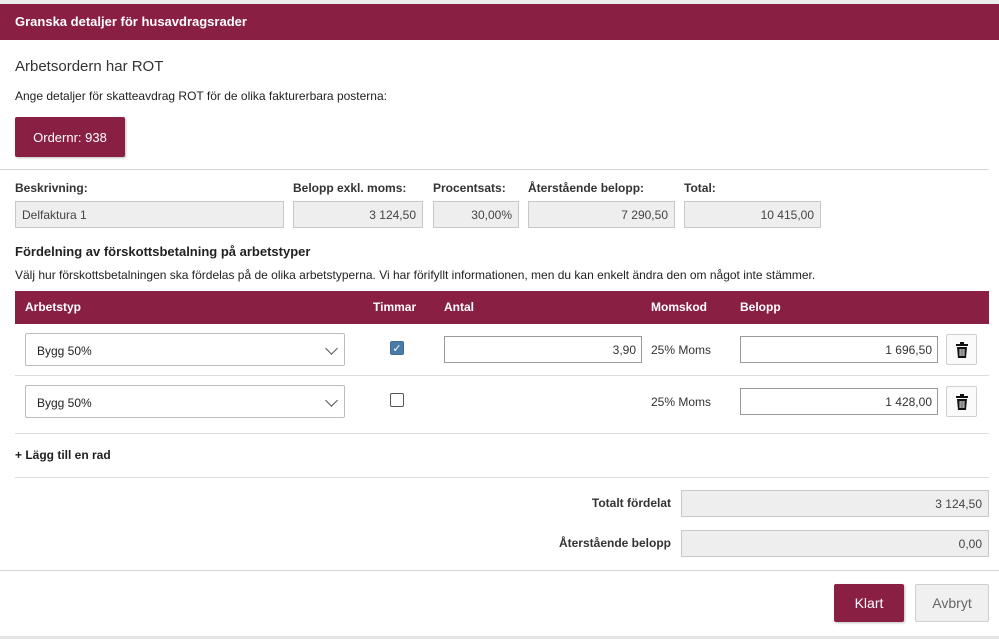  Describe the element at coordinates (476, 214) in the screenshot. I see `percentage-field: 30,00%` at that location.